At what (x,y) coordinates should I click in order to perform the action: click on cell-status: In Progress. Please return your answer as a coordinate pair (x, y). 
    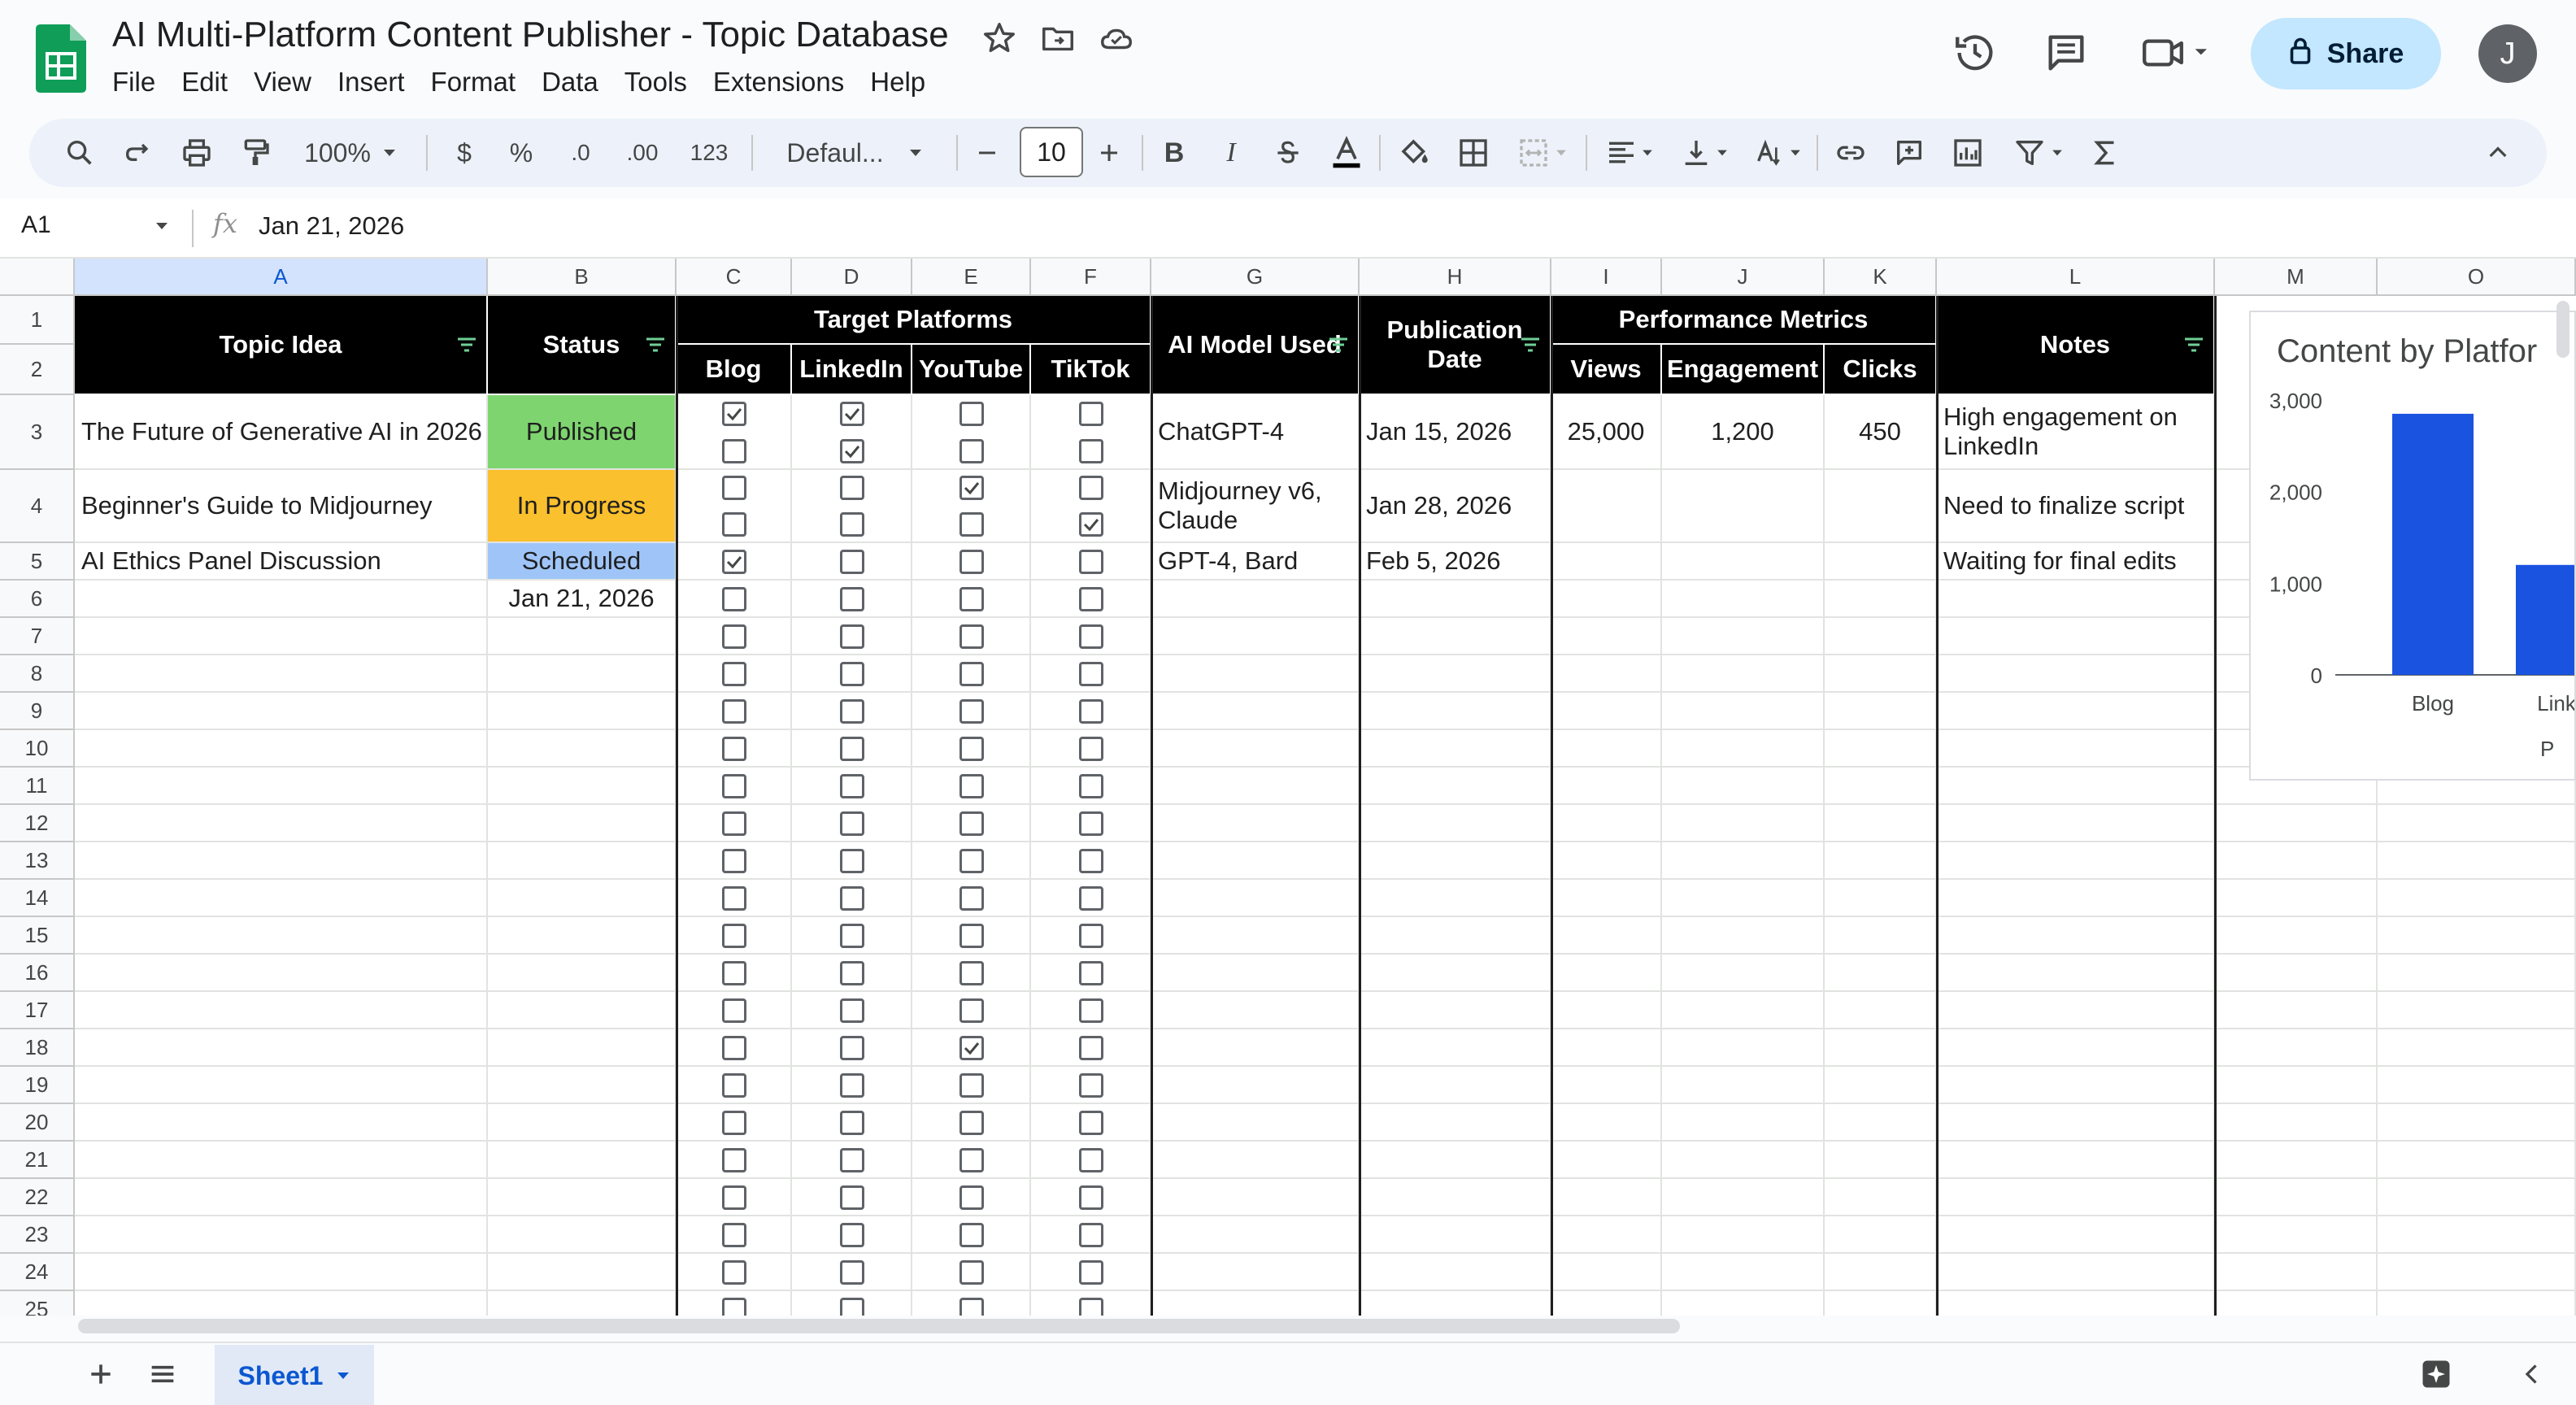
    Looking at the image, I should click on (583, 506).